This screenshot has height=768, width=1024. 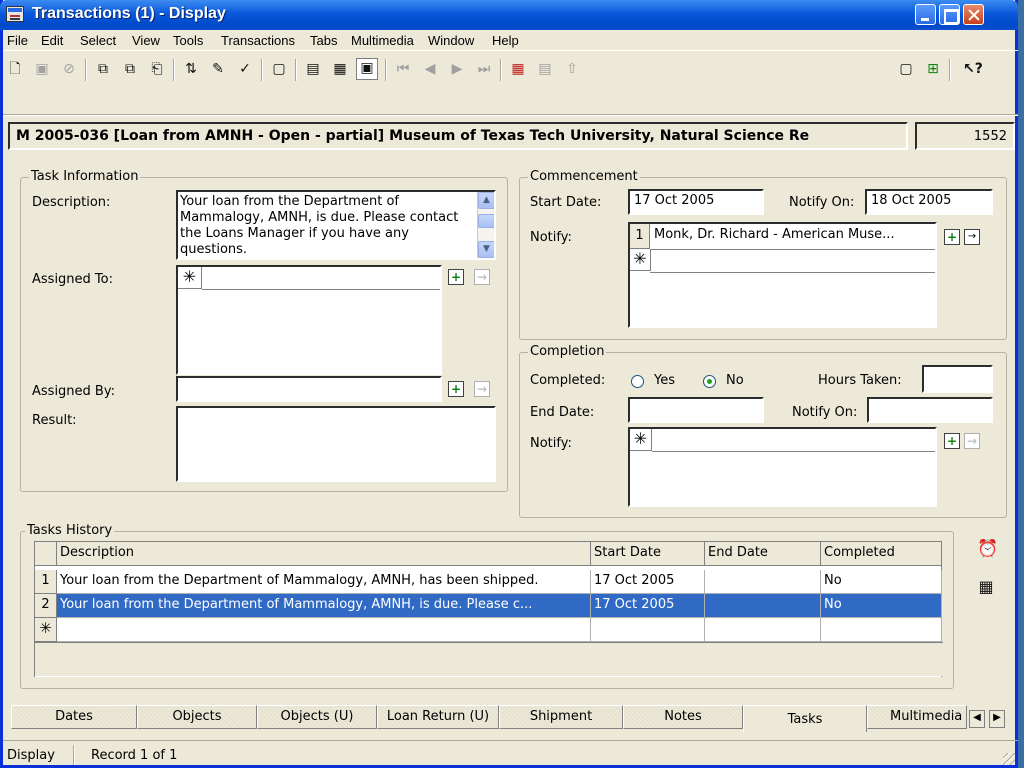 What do you see at coordinates (763, 606) in the screenshot?
I see `history-row-end-date-selected` at bounding box center [763, 606].